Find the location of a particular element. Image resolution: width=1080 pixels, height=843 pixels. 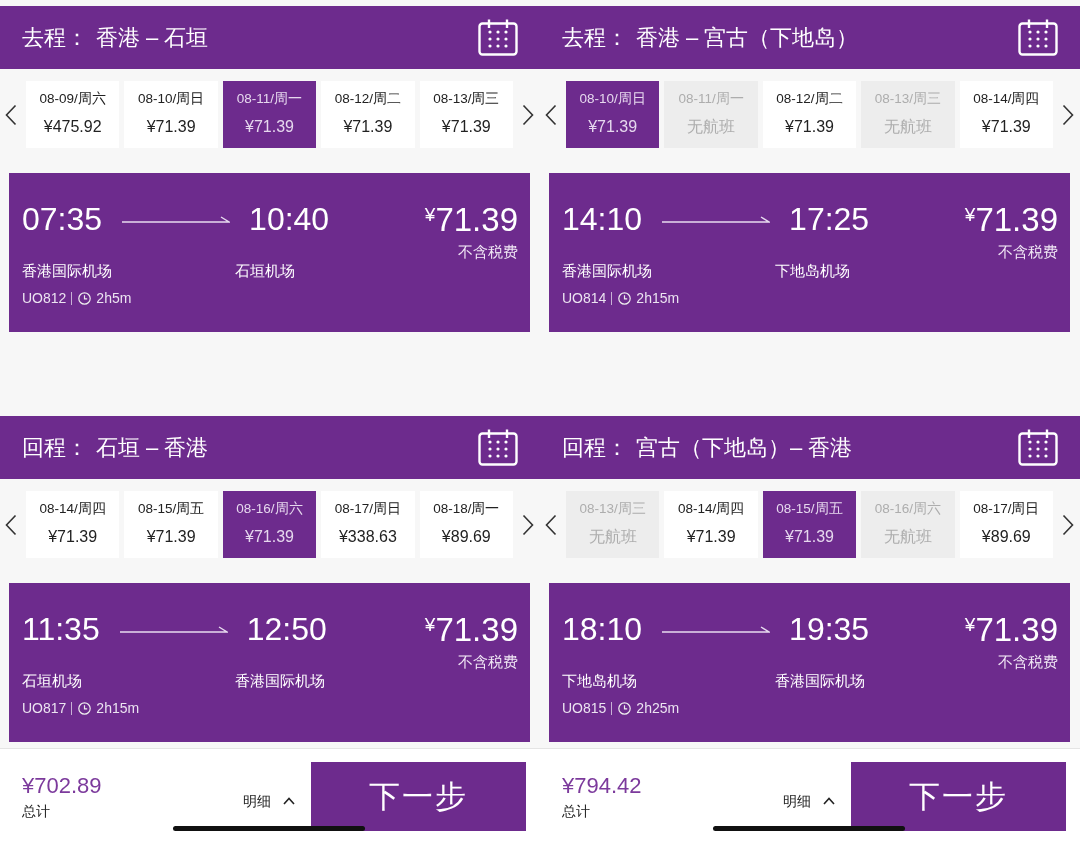

flight-number: UO814 is located at coordinates (584, 298).